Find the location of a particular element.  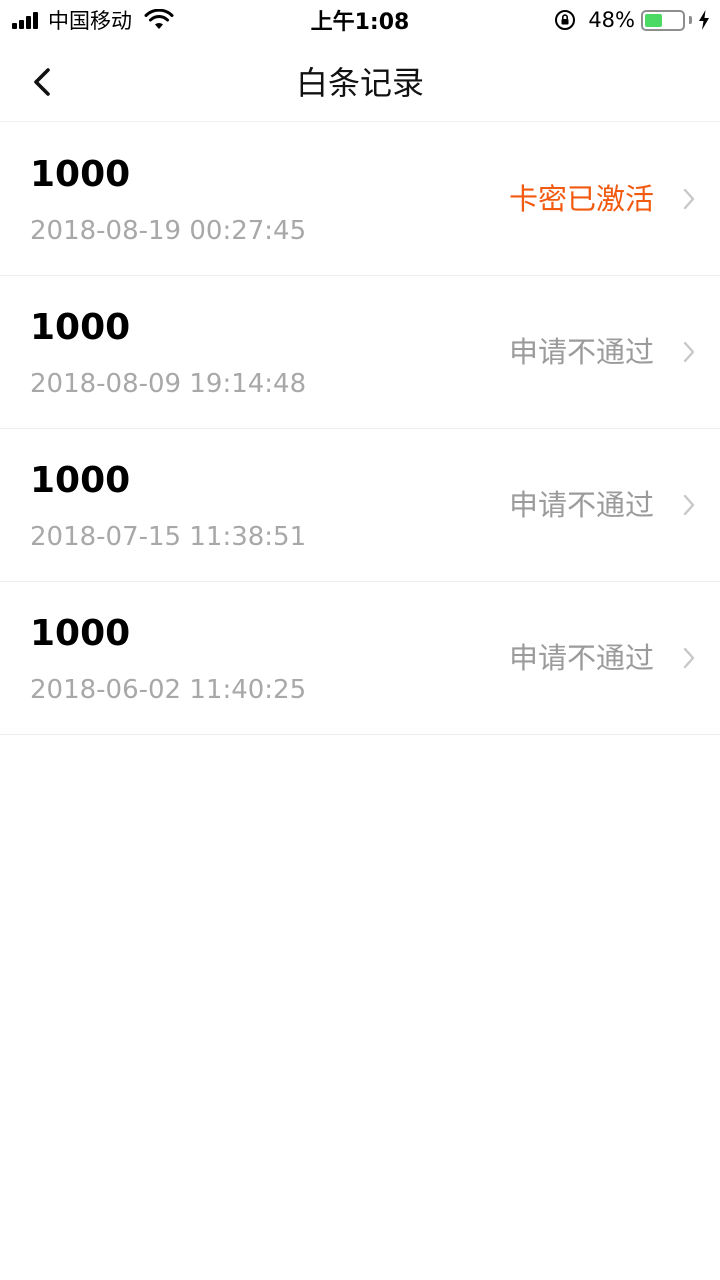

chevron-left-icon is located at coordinates (42, 82).